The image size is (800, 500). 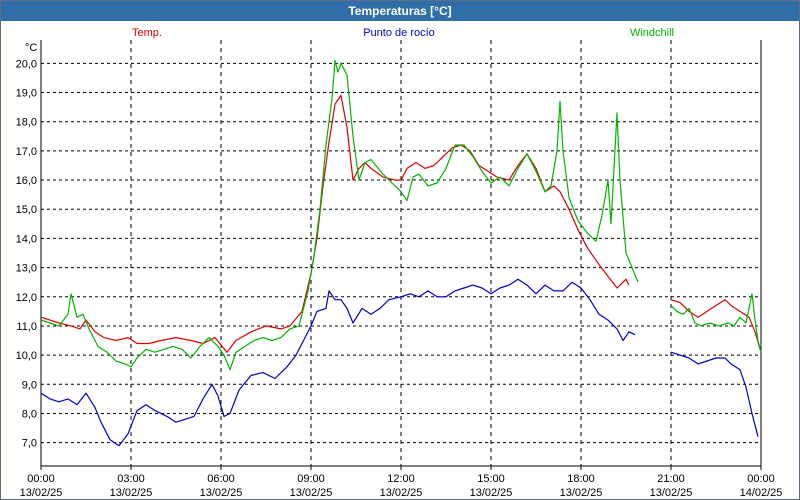 What do you see at coordinates (491, 479) in the screenshot?
I see `x-tick-time: 15:00` at bounding box center [491, 479].